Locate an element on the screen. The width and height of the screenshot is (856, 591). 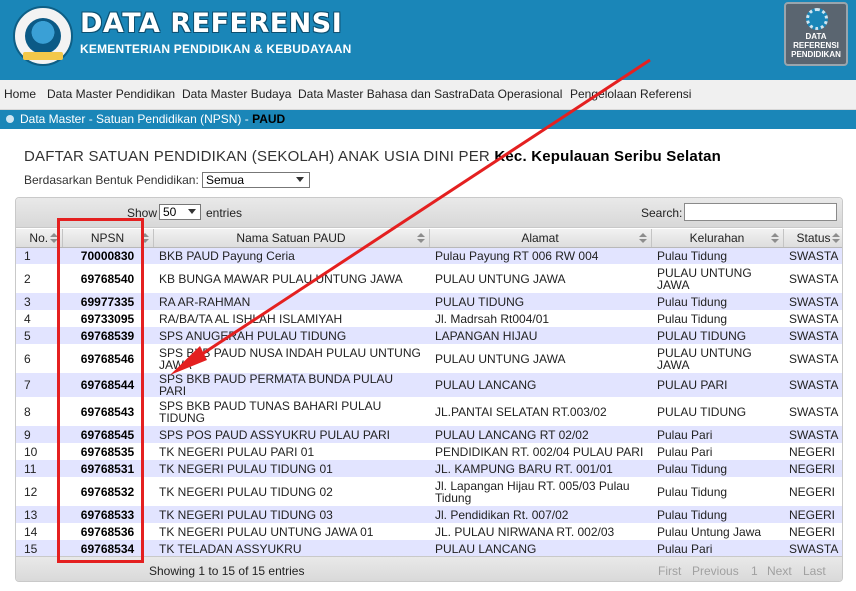
cell-nama: KB BUNGA MAWAR PULAU UNTUNG JAWA is located at coordinates (291, 278).